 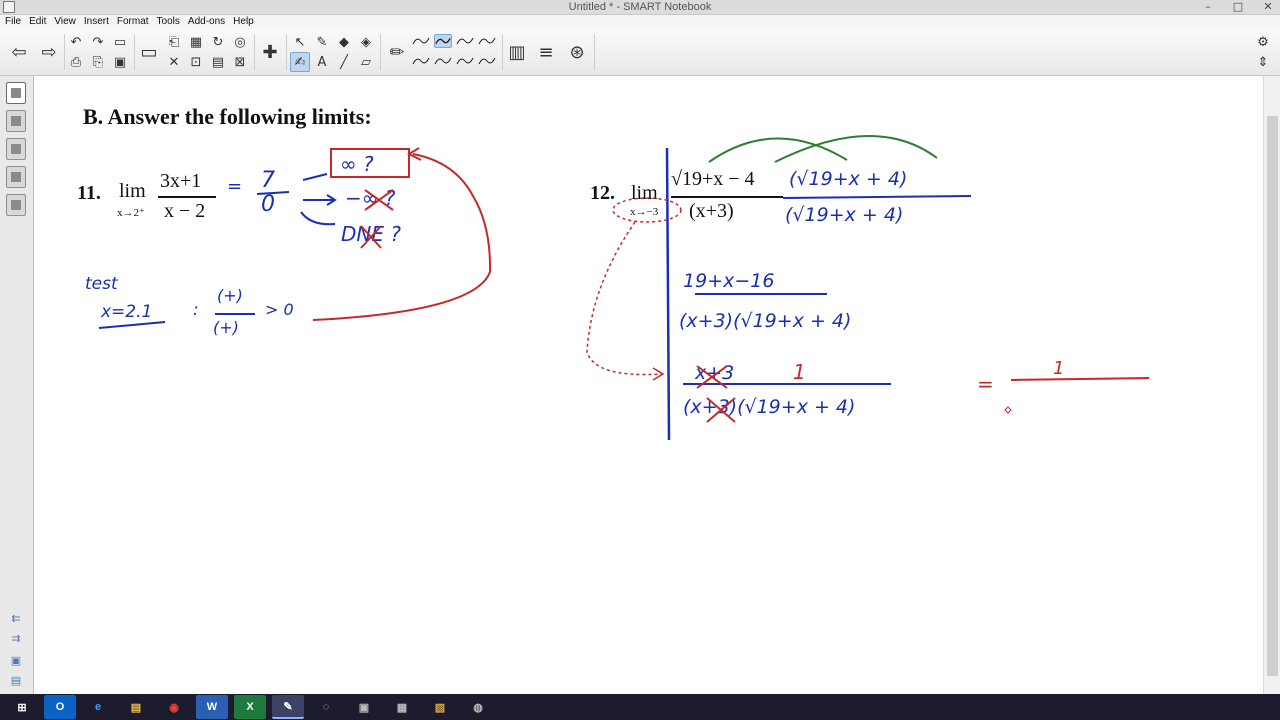 I want to click on back-icon: ⇦, so click(x=19, y=52).